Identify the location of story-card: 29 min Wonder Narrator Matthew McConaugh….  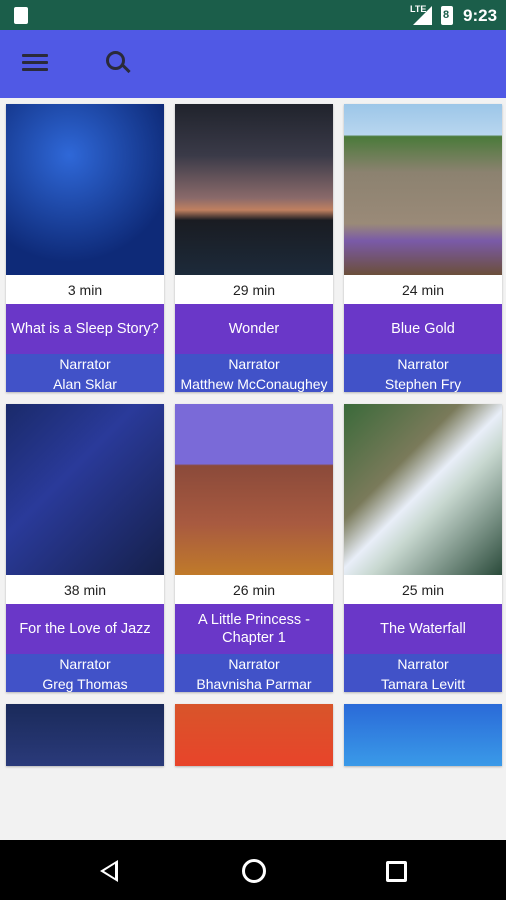
(254, 248).